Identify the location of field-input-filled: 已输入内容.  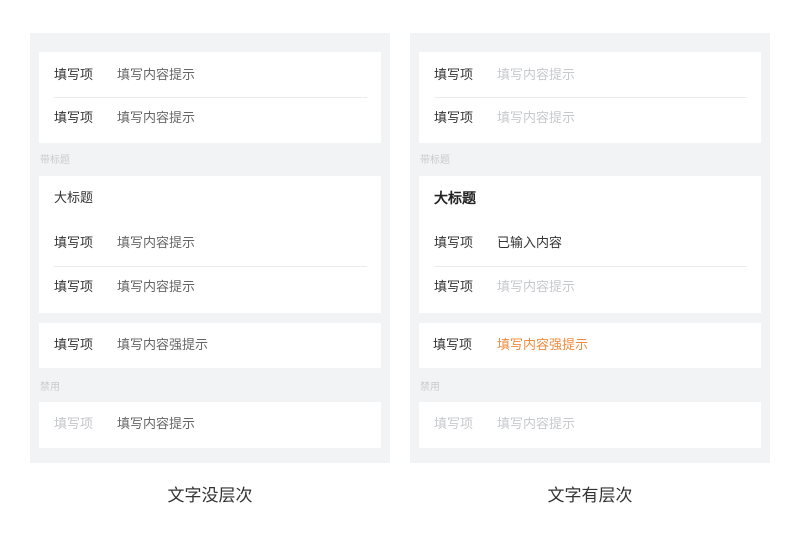
(529, 244).